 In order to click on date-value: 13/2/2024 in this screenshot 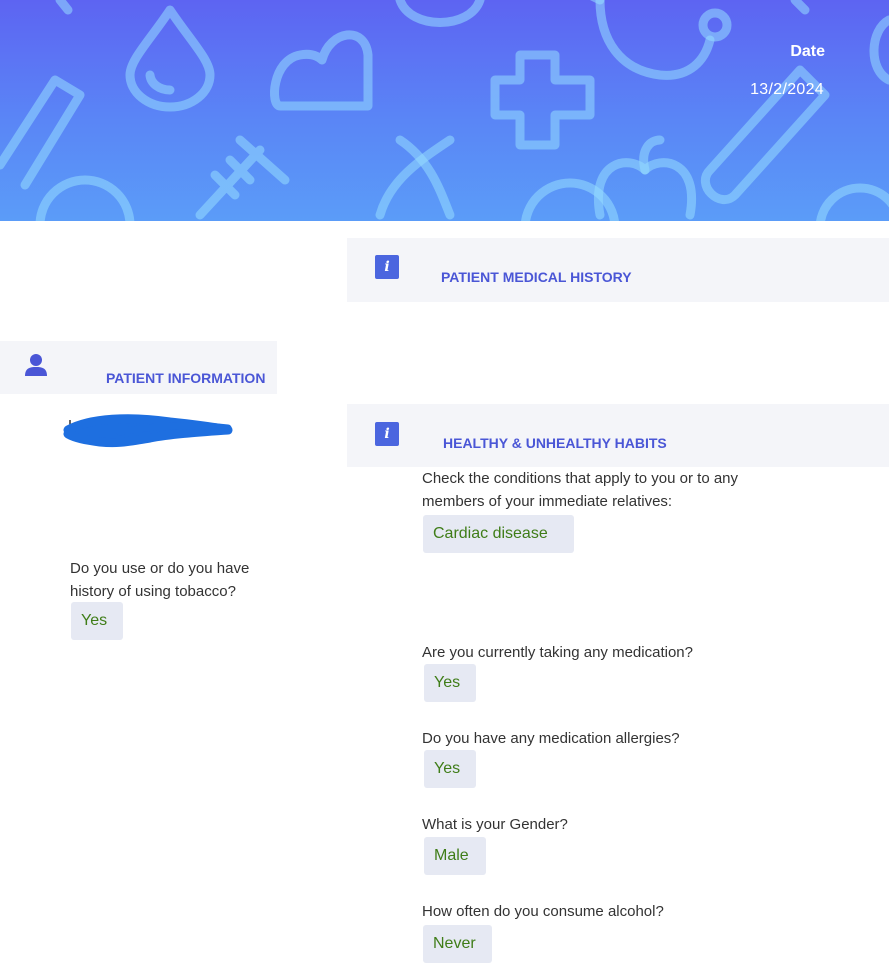, I will do `click(787, 89)`.